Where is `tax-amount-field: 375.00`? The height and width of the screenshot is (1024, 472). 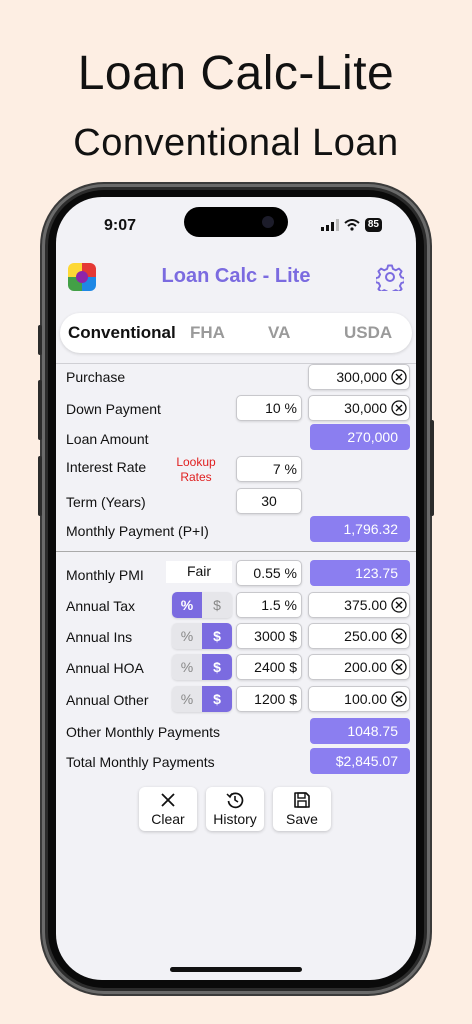
tax-amount-field: 375.00 is located at coordinates (359, 605).